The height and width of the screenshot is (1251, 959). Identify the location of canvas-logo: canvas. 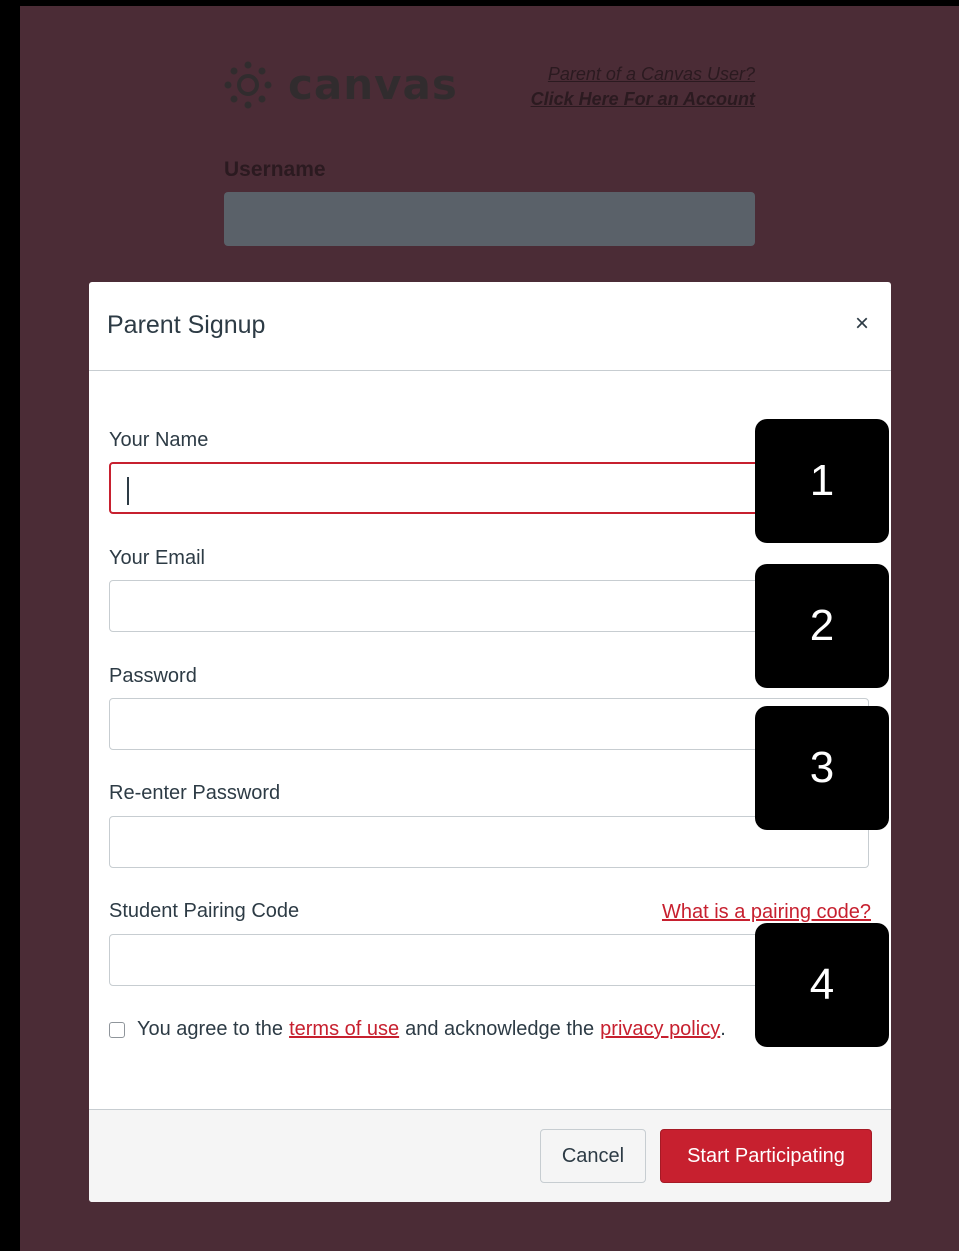
(341, 84).